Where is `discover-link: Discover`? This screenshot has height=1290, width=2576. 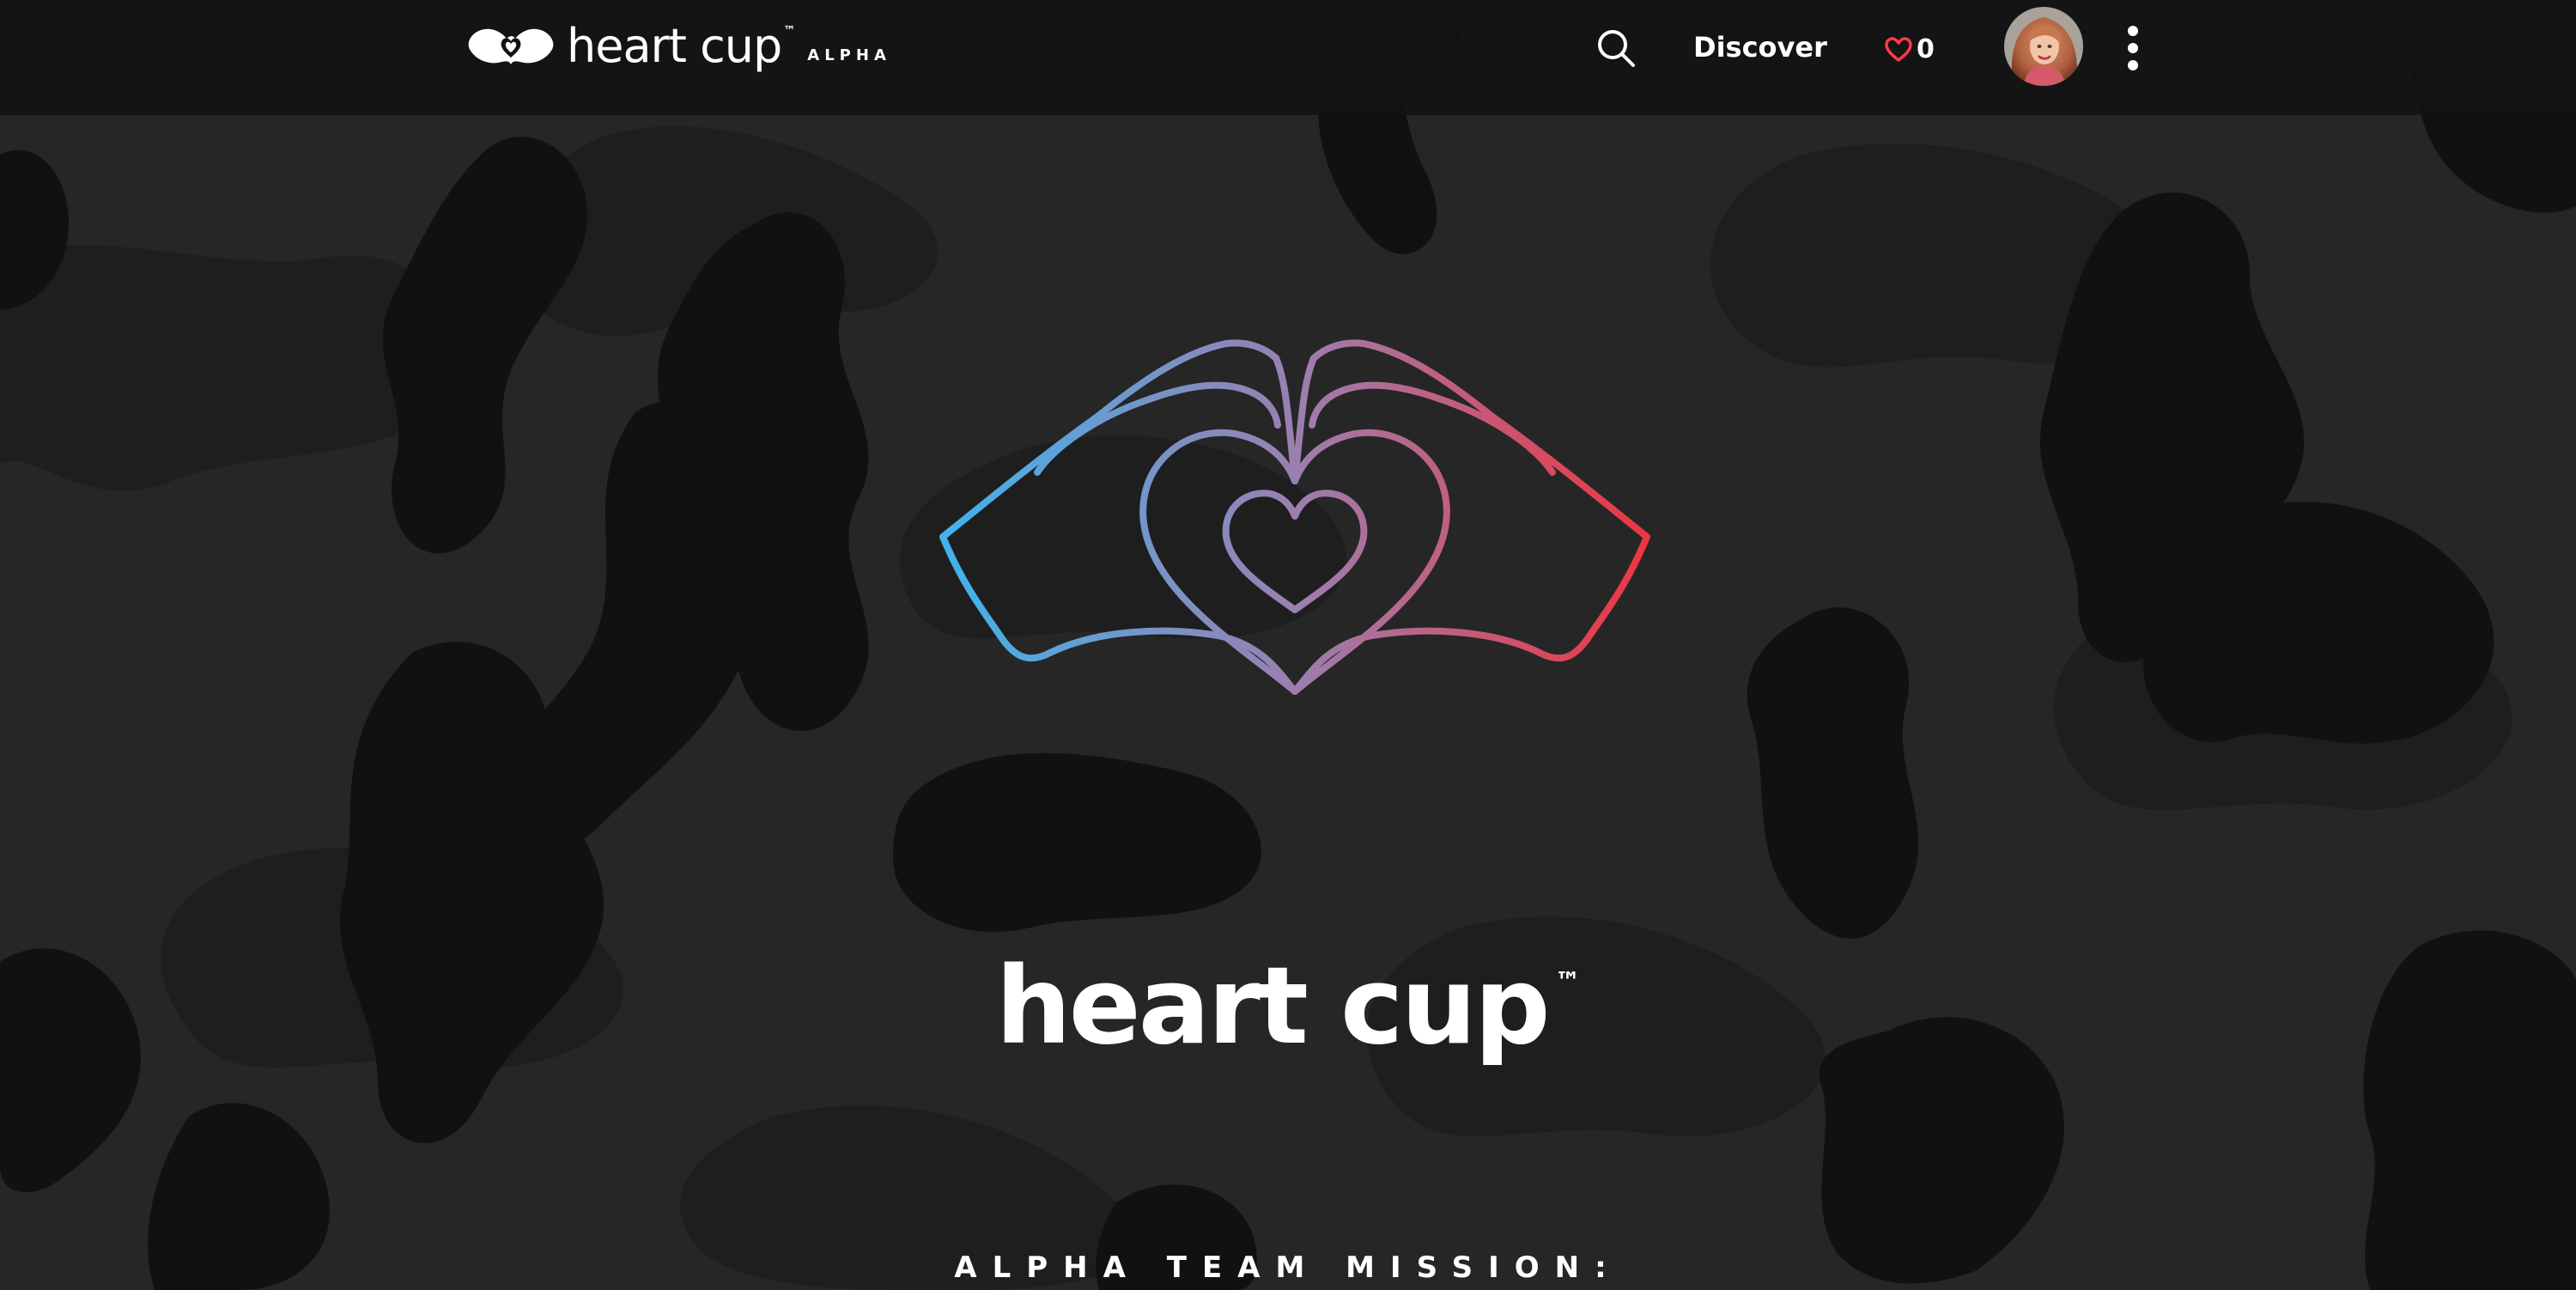
discover-link: Discover is located at coordinates (1760, 47).